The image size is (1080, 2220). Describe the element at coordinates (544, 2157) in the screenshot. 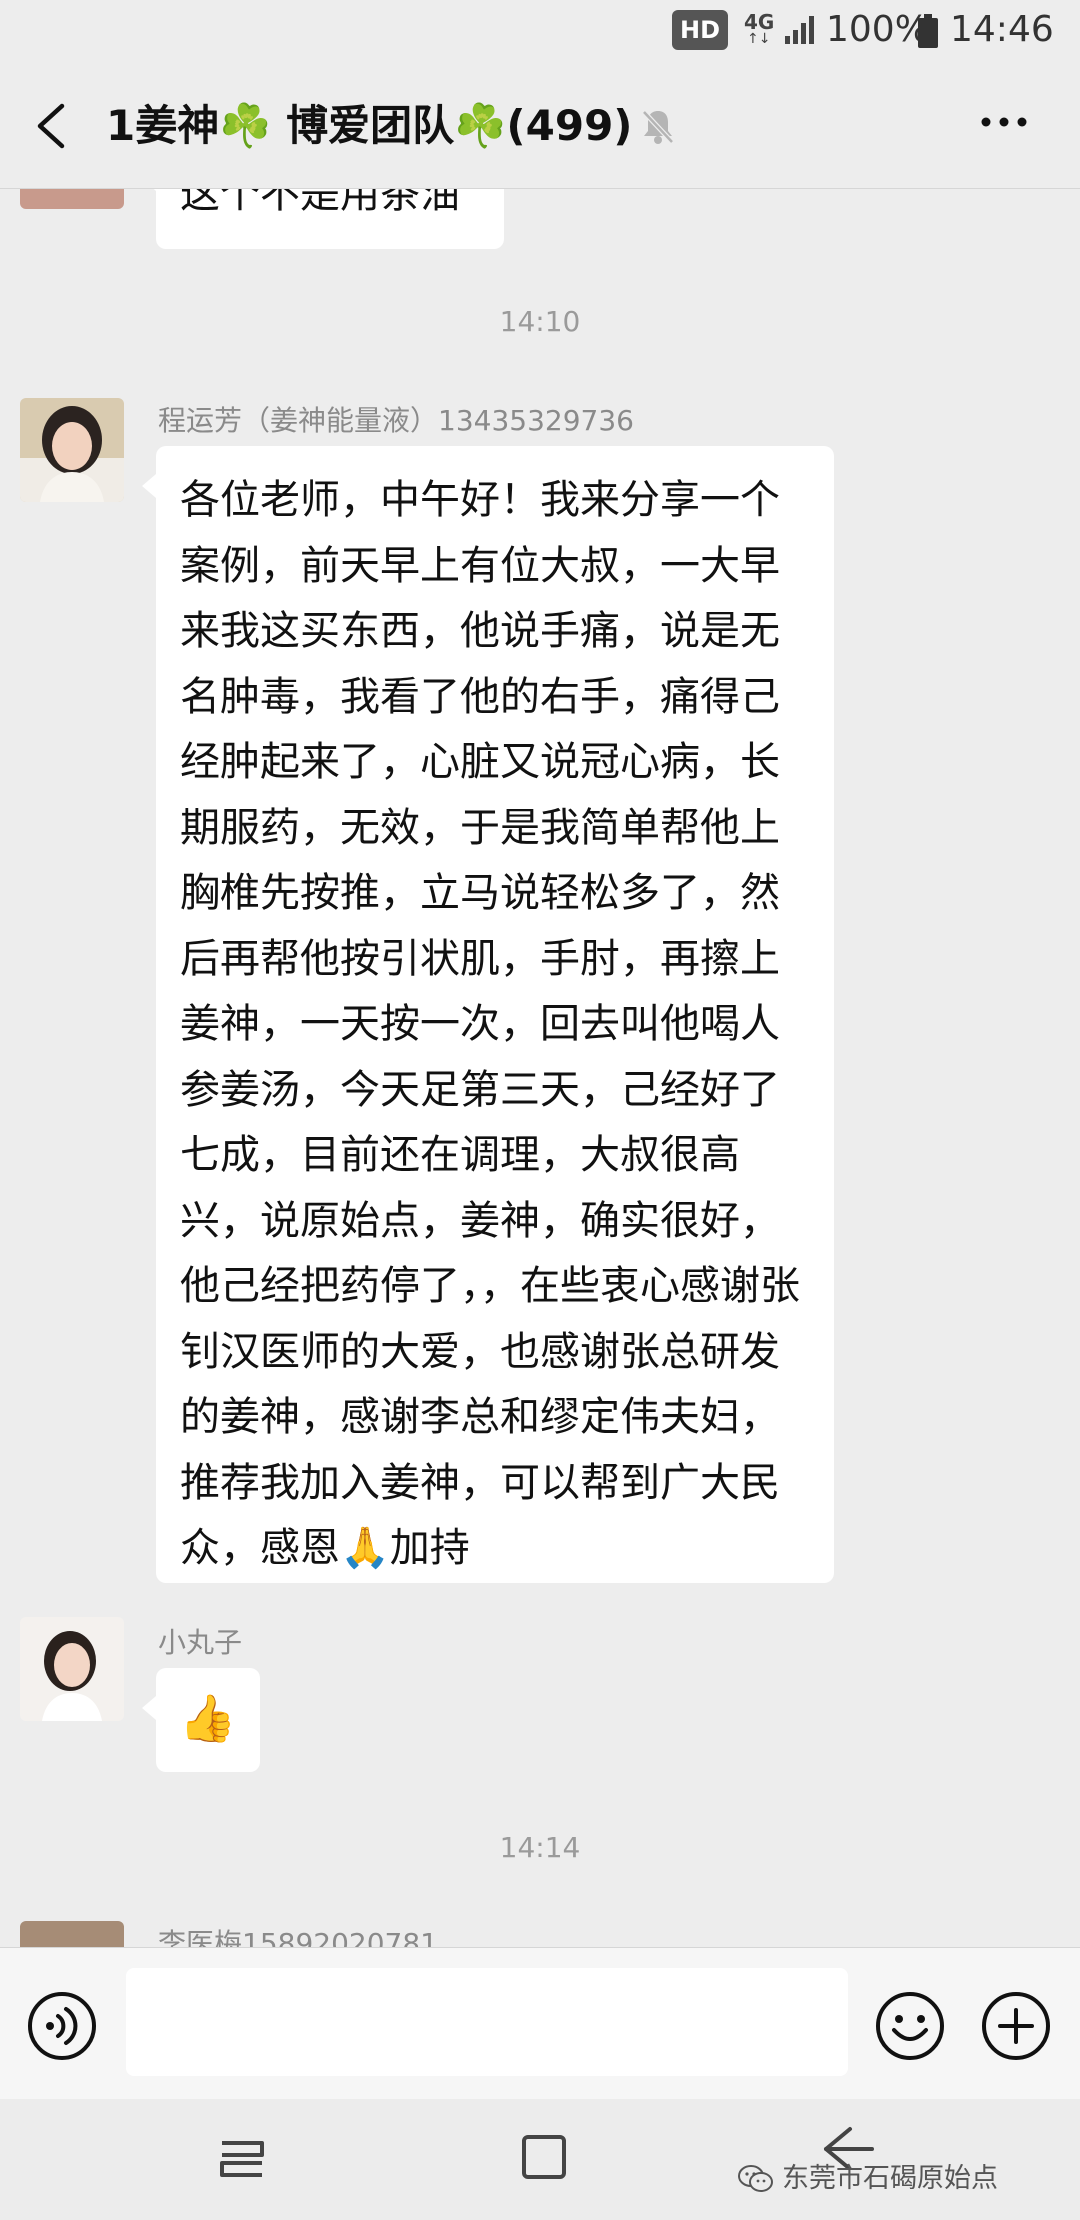

I see `home-icon` at that location.